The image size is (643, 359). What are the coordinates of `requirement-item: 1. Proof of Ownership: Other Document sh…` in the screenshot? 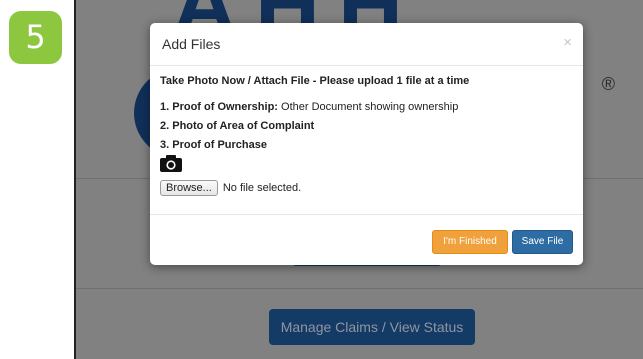 It's located at (309, 107).